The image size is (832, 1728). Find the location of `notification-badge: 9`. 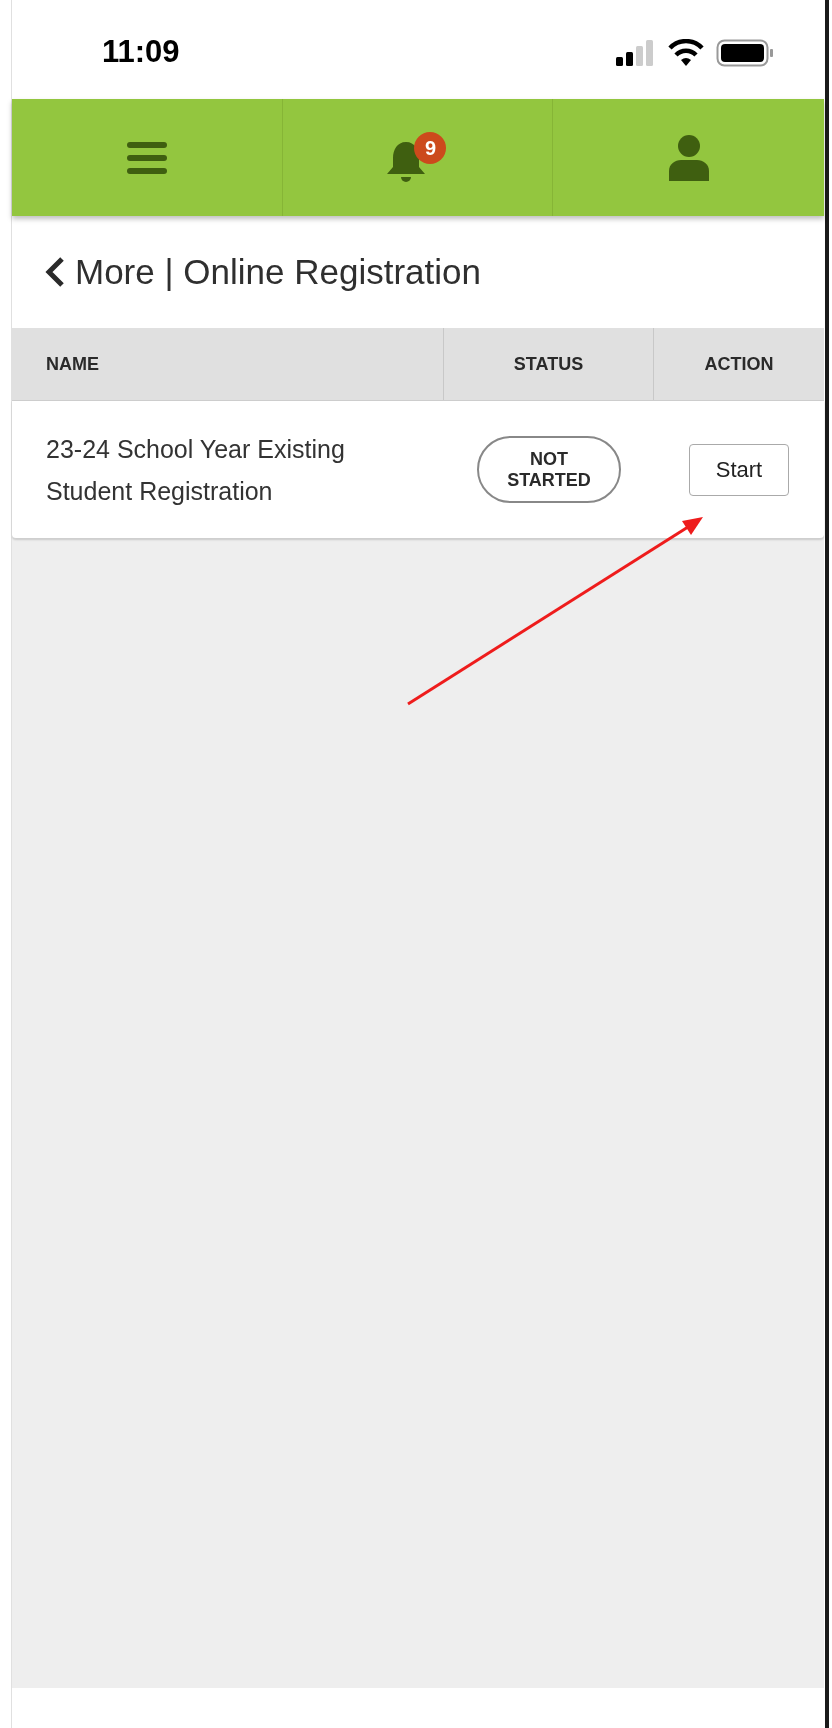

notification-badge: 9 is located at coordinates (430, 147).